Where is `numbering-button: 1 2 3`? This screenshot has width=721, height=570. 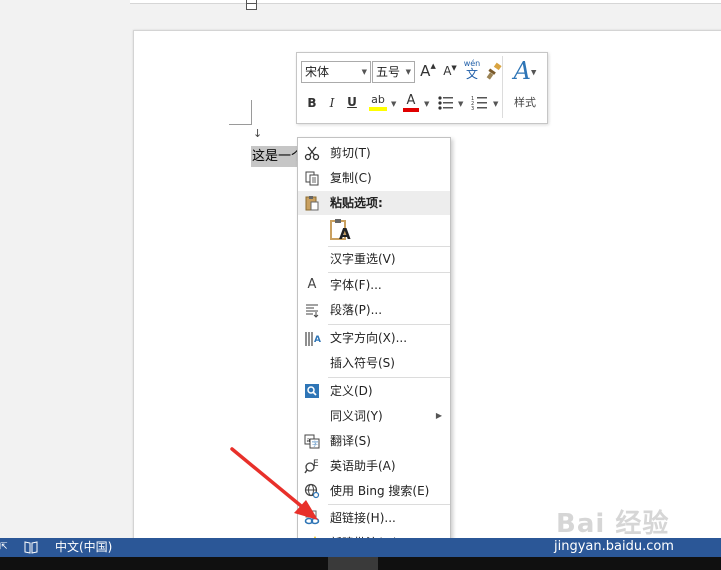
numbering-button: 1 2 3 is located at coordinates (480, 103).